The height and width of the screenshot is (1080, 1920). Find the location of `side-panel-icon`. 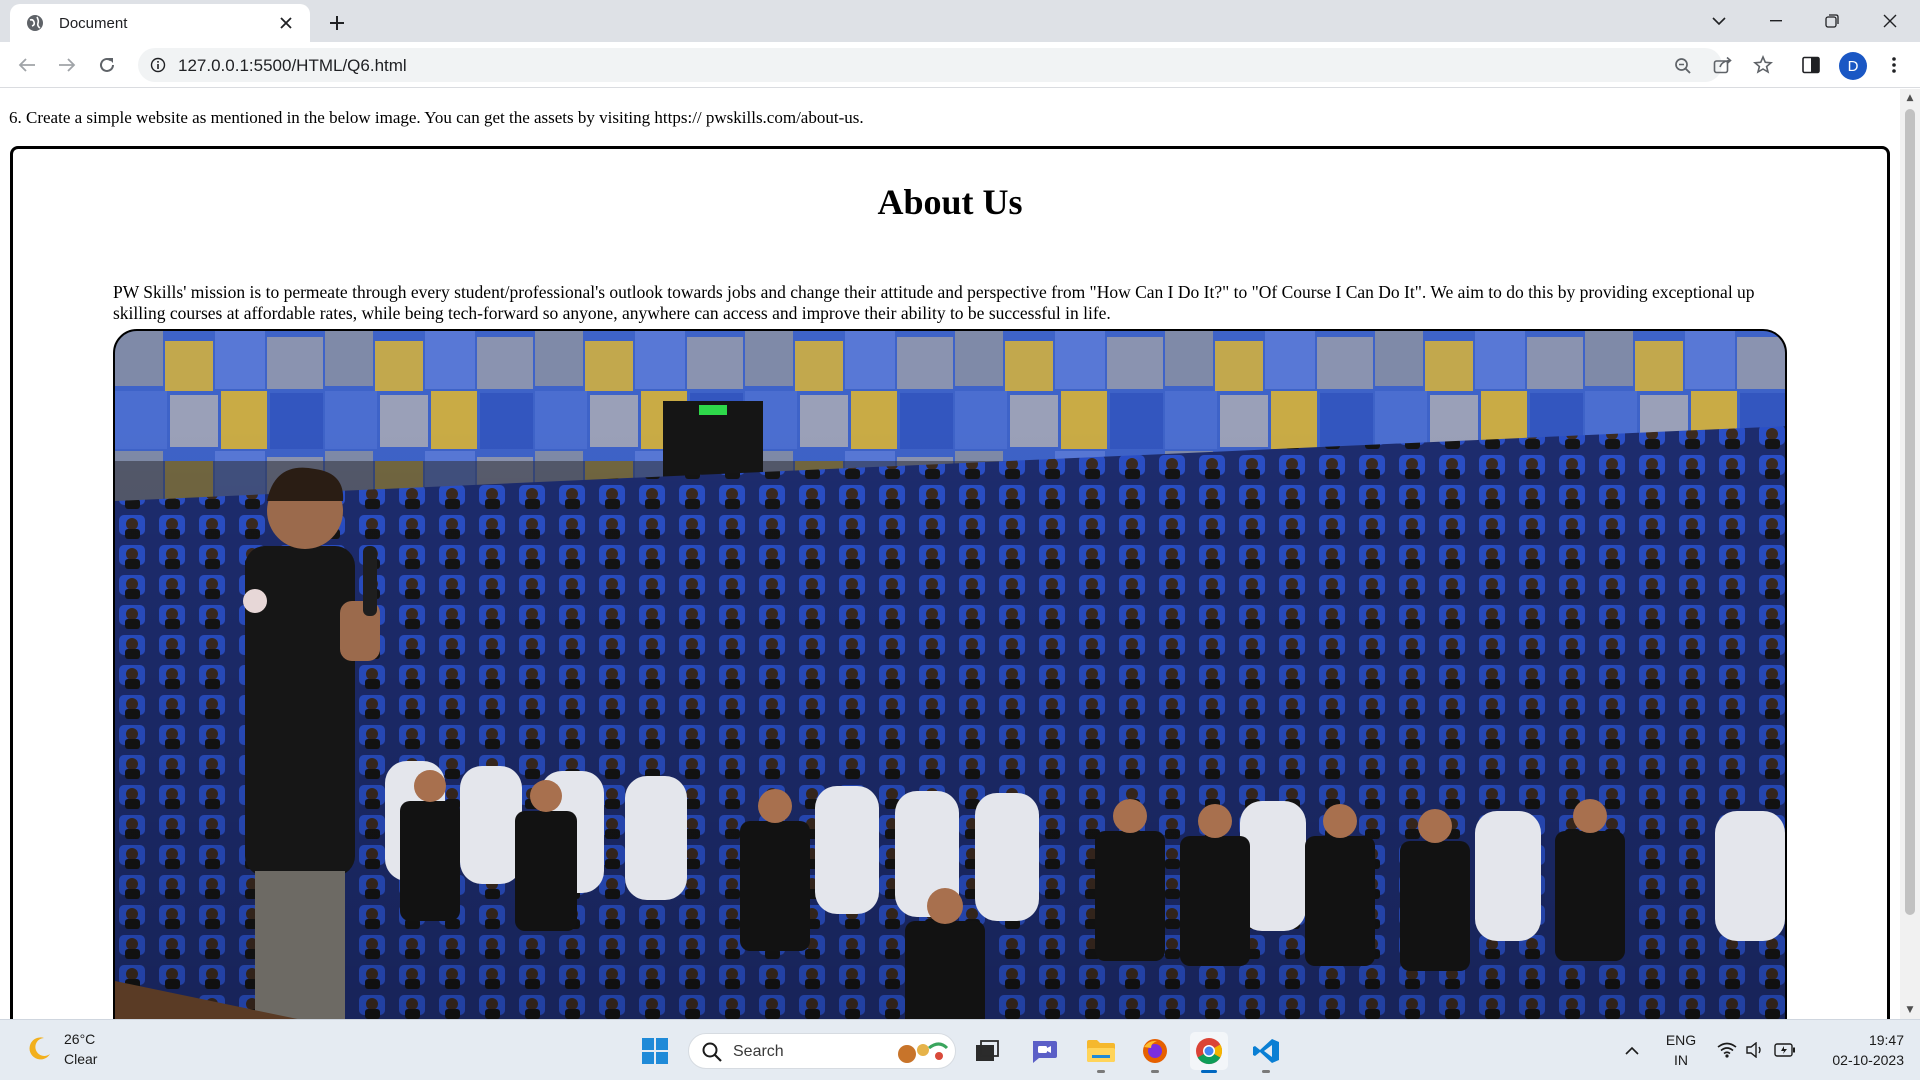

side-panel-icon is located at coordinates (1811, 65).